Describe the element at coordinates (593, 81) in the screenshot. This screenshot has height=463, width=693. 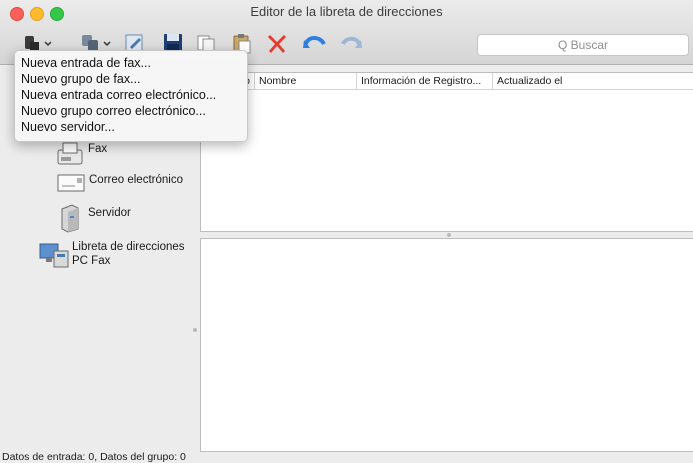
I see `column-header-updated: Actualizado el` at that location.